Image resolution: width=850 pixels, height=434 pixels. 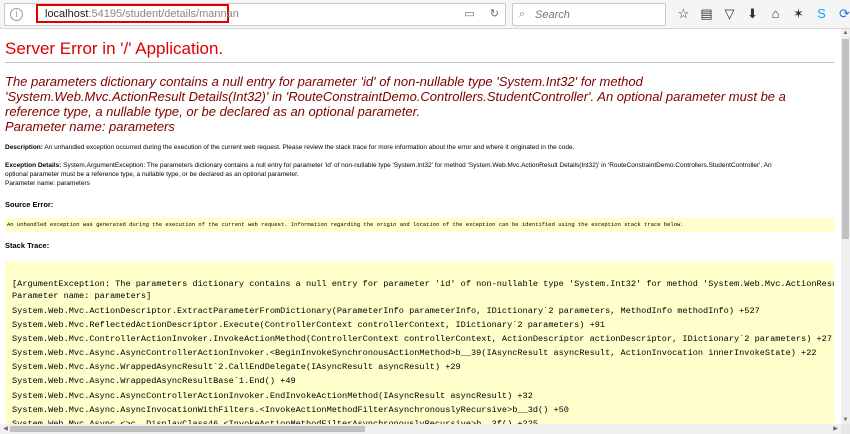 I want to click on search-bar: ⌕, so click(x=589, y=14).